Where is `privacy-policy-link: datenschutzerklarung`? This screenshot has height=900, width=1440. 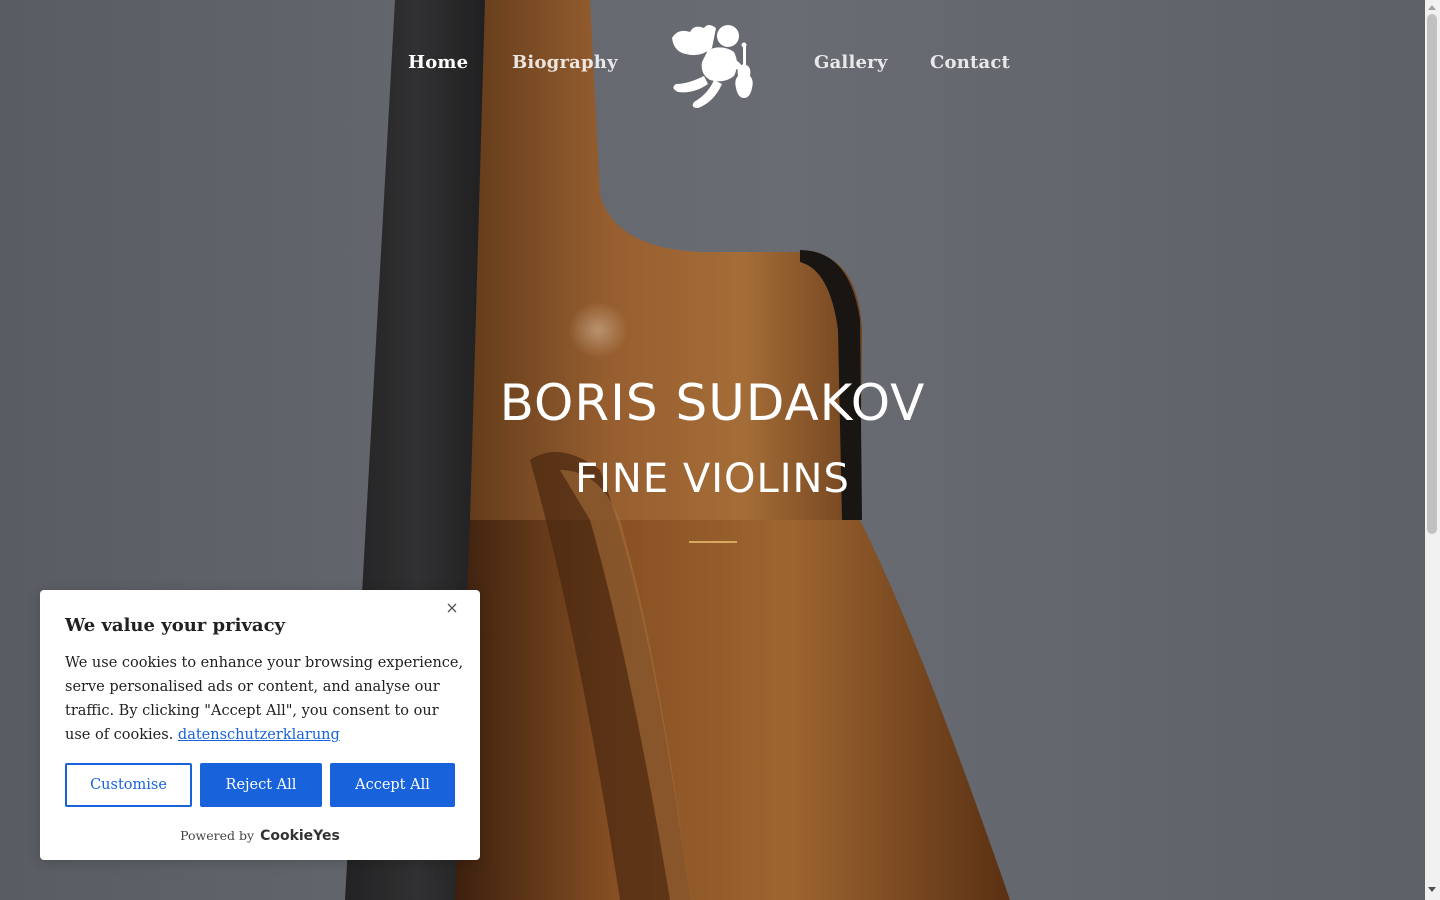
privacy-policy-link: datenschutzerklarung is located at coordinates (259, 735).